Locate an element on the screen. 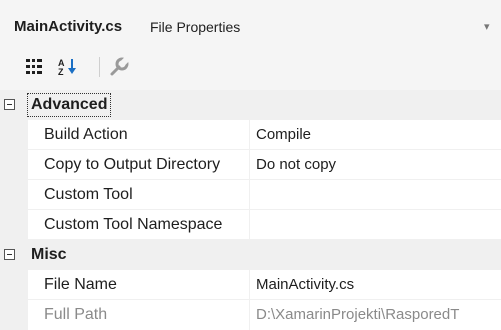  alphabetical-sort-icon: A Z is located at coordinates (68, 67).